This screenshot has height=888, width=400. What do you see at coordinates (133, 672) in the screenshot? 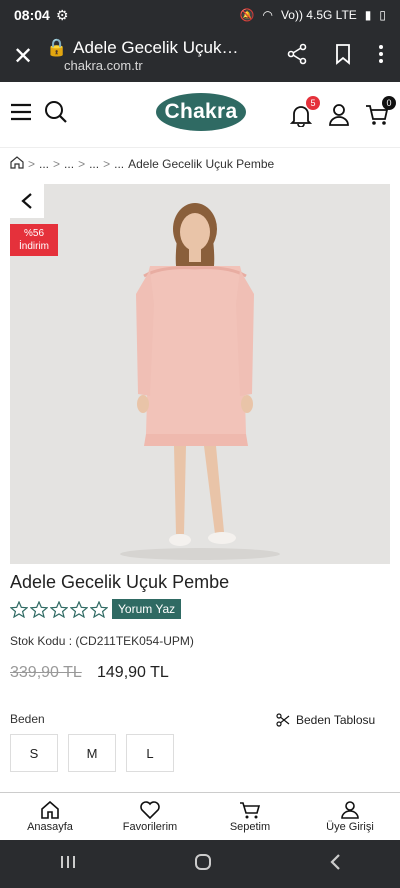
I see `sale-price: 149,90 TL` at bounding box center [133, 672].